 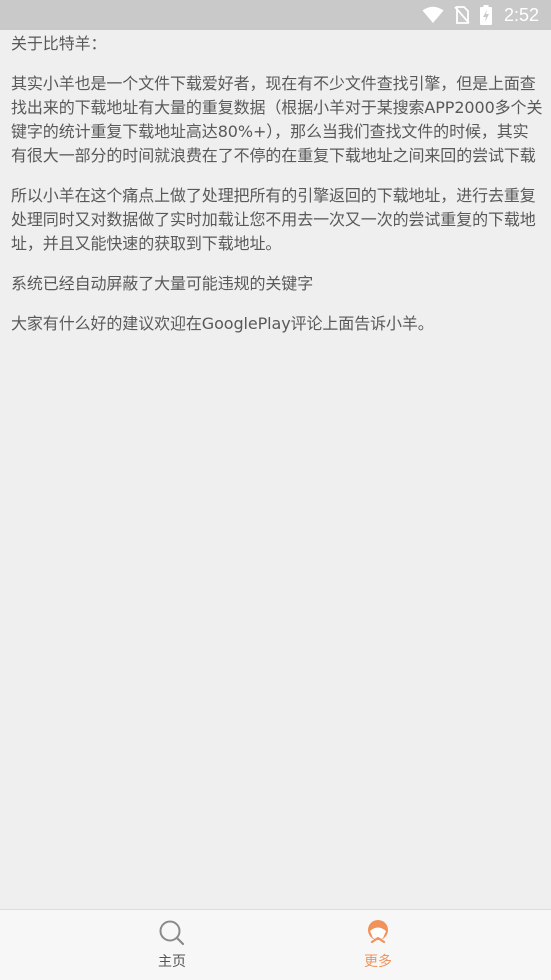 I want to click on wifi-icon, so click(x=433, y=14).